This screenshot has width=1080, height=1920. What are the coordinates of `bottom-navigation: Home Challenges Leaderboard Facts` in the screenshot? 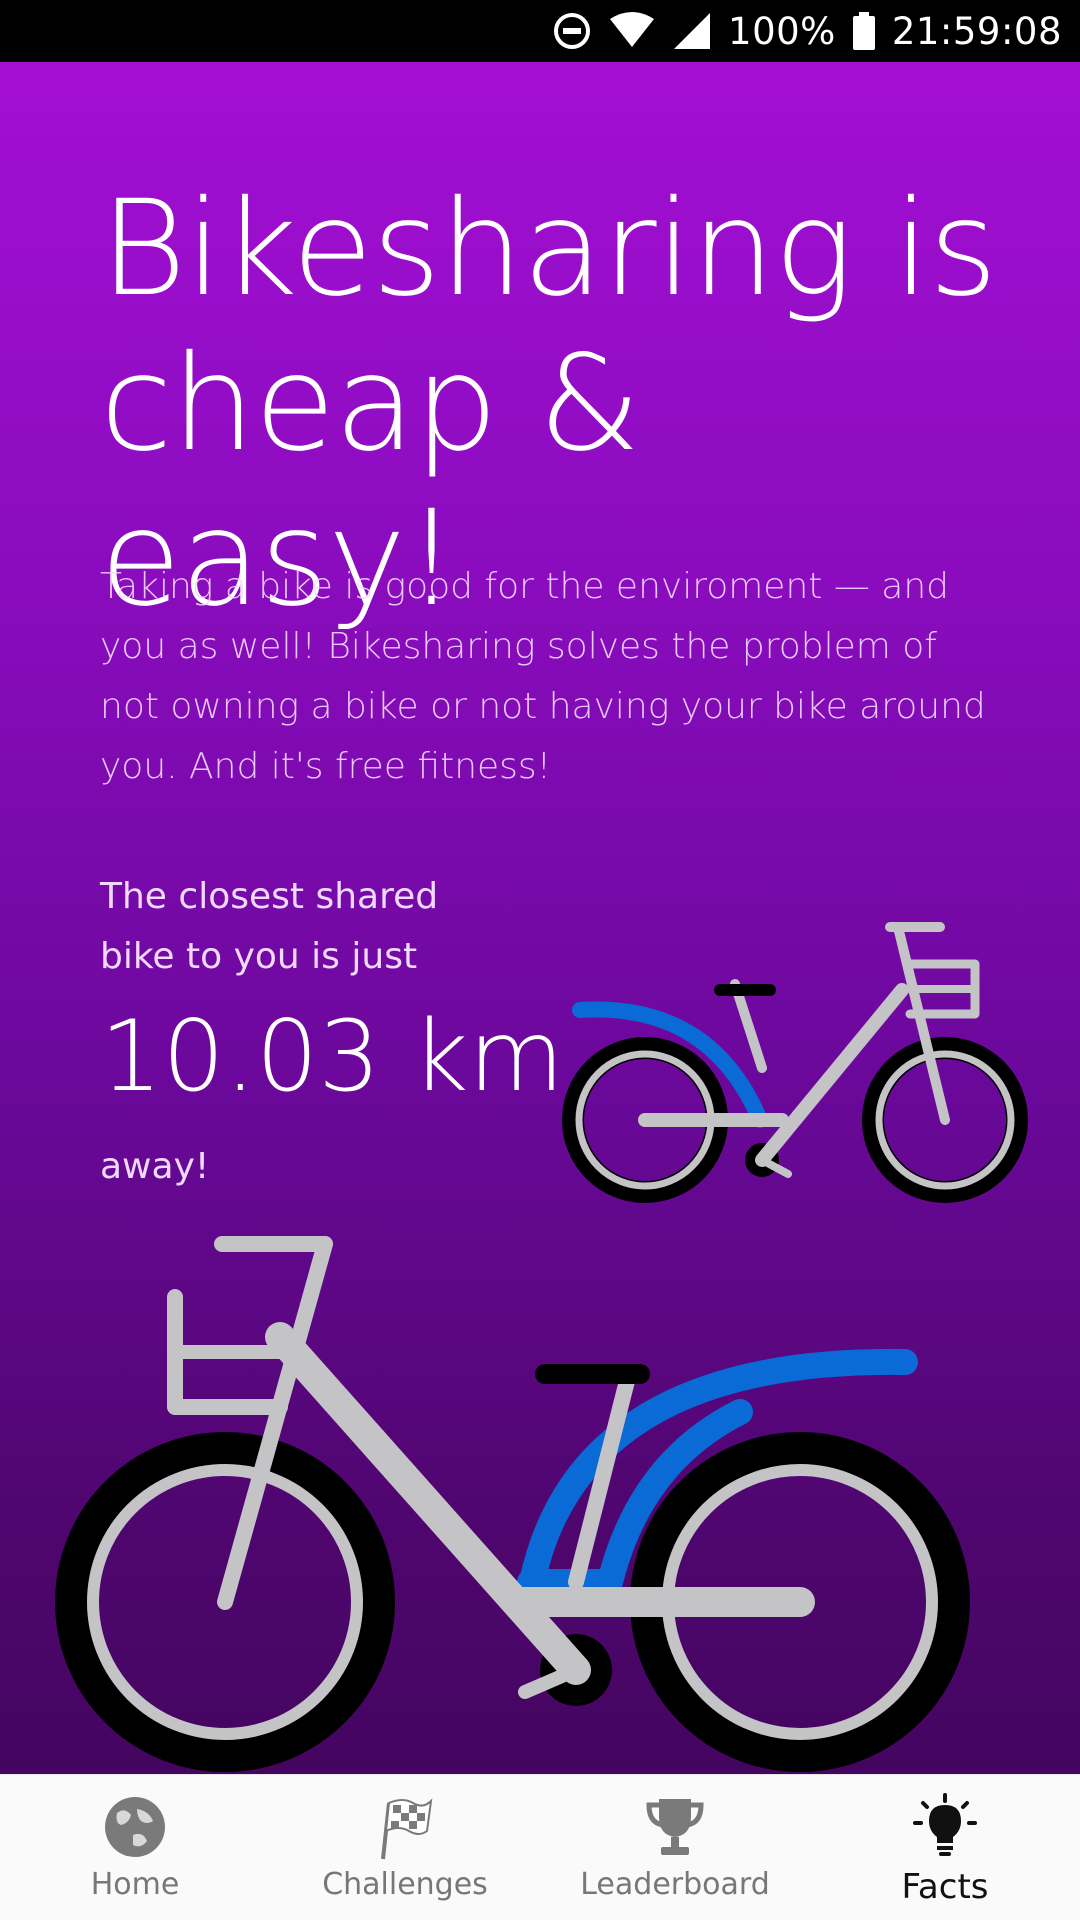 It's located at (540, 1847).